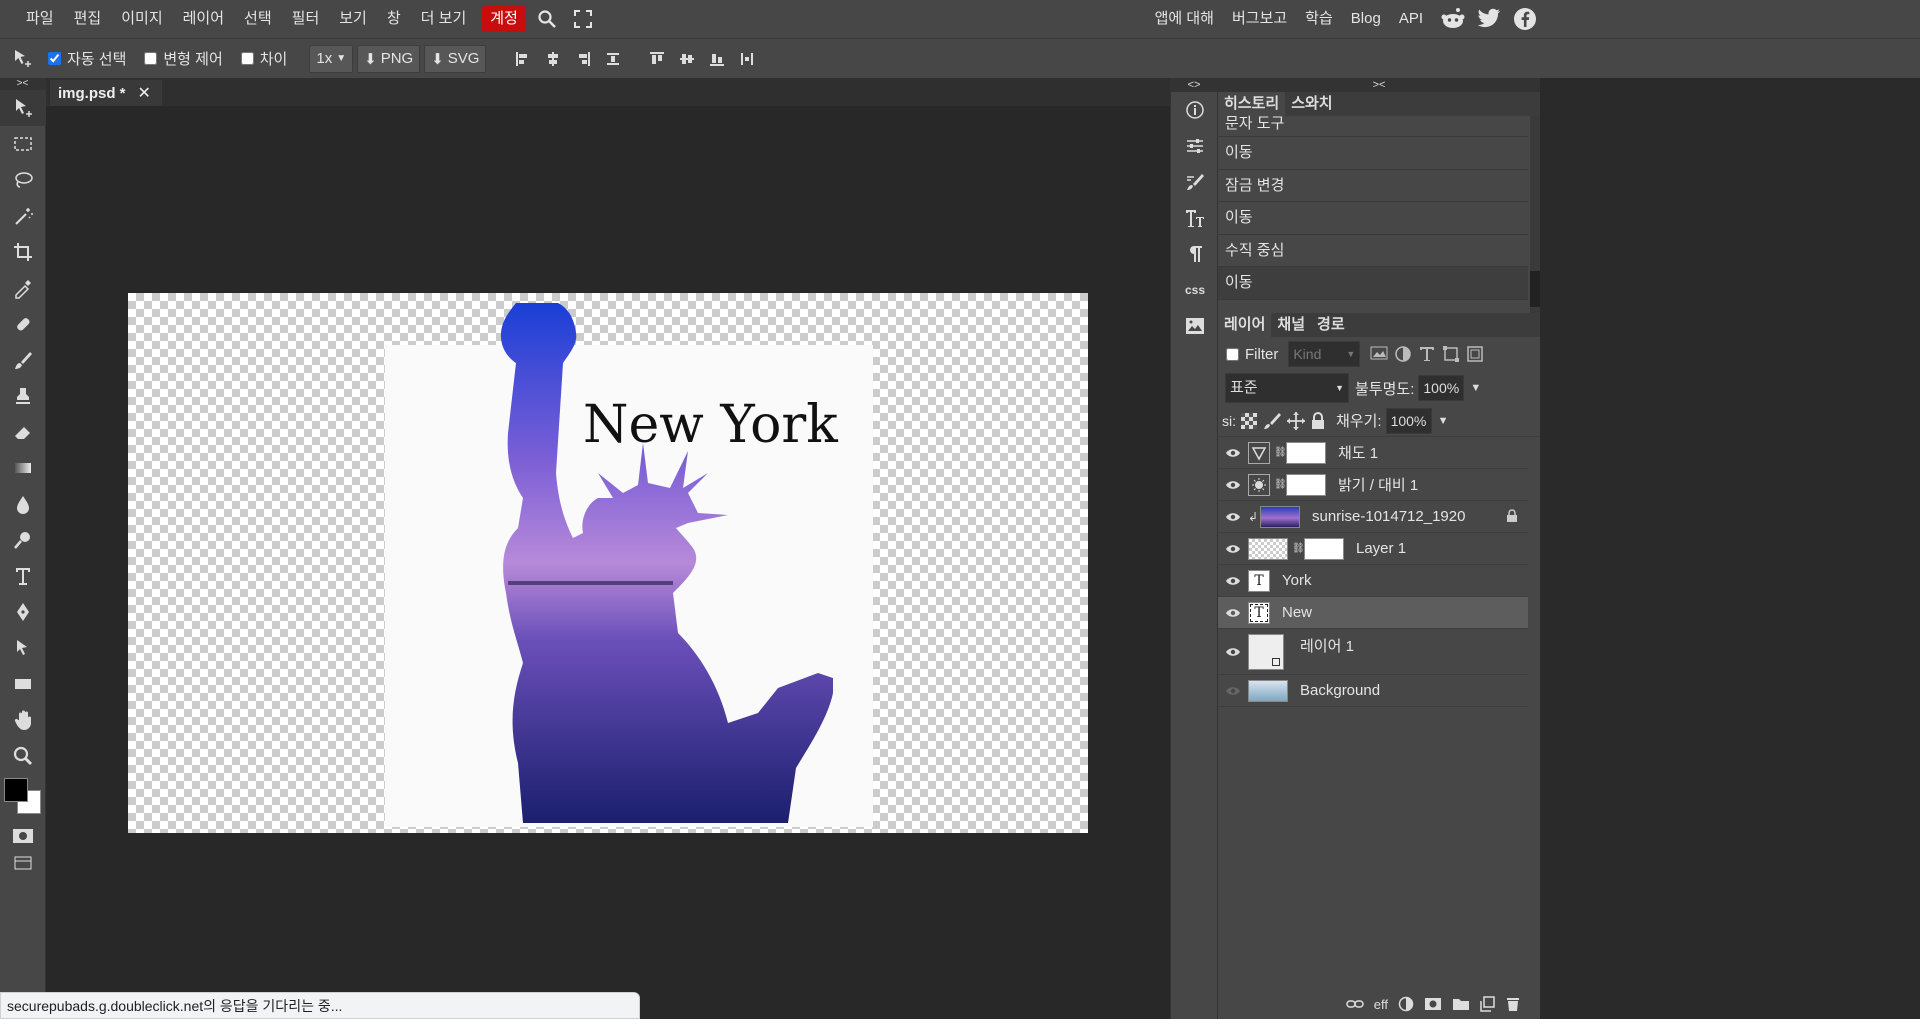 The height and width of the screenshot is (1029, 1920). I want to click on close-icon: ✕, so click(144, 93).